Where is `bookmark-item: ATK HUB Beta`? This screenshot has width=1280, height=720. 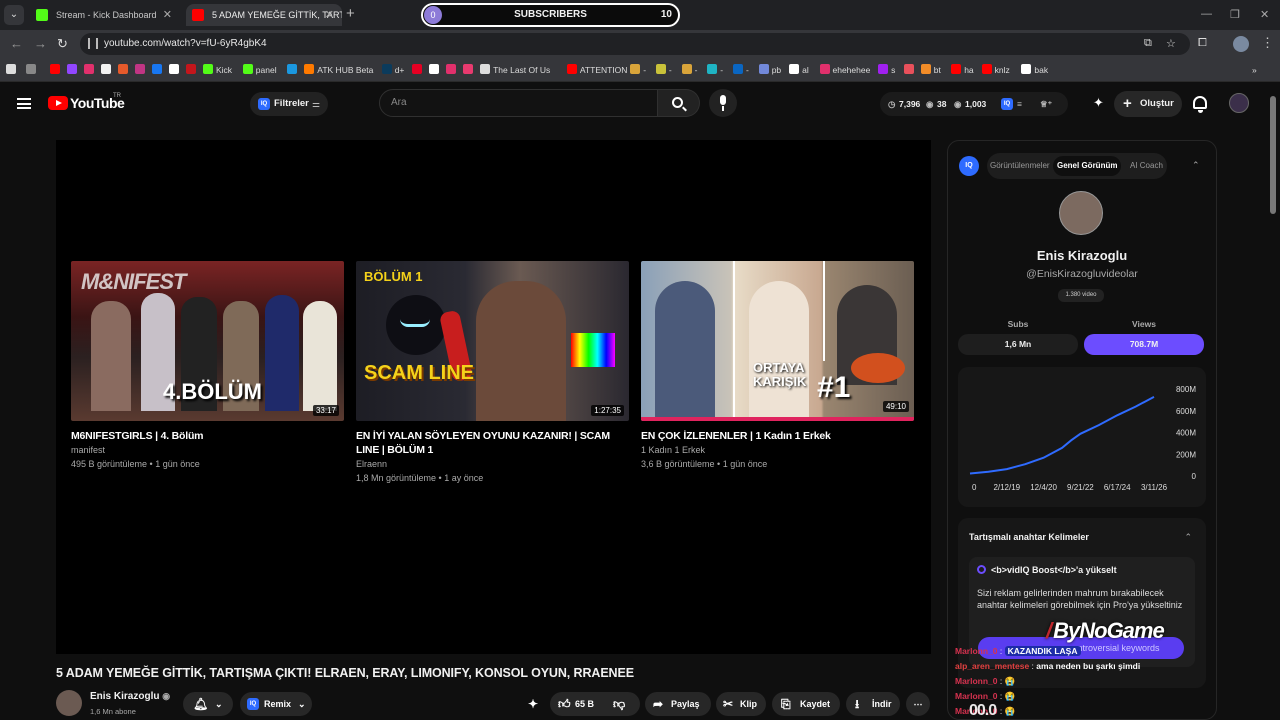
bookmark-item: ATK HUB Beta is located at coordinates (338, 70).